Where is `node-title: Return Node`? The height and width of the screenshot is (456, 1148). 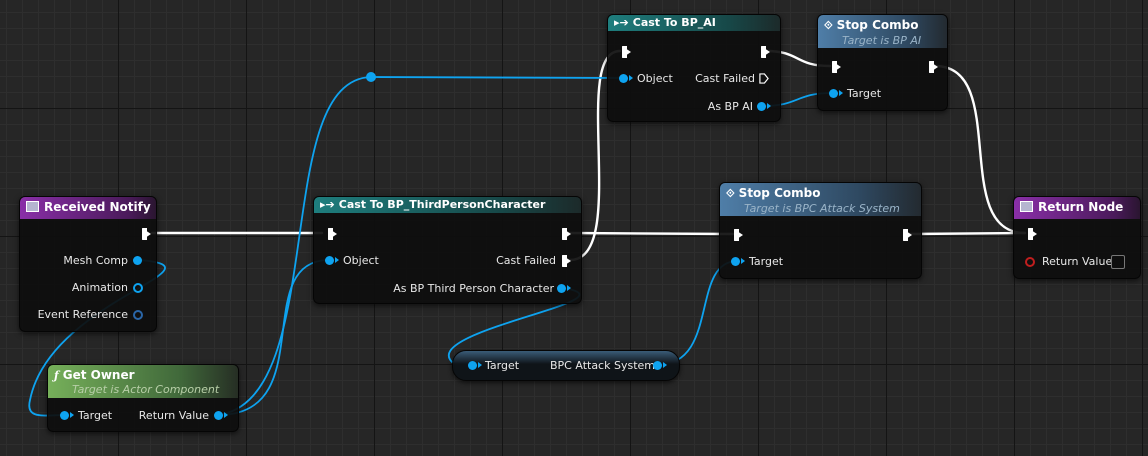
node-title: Return Node is located at coordinates (1081, 207).